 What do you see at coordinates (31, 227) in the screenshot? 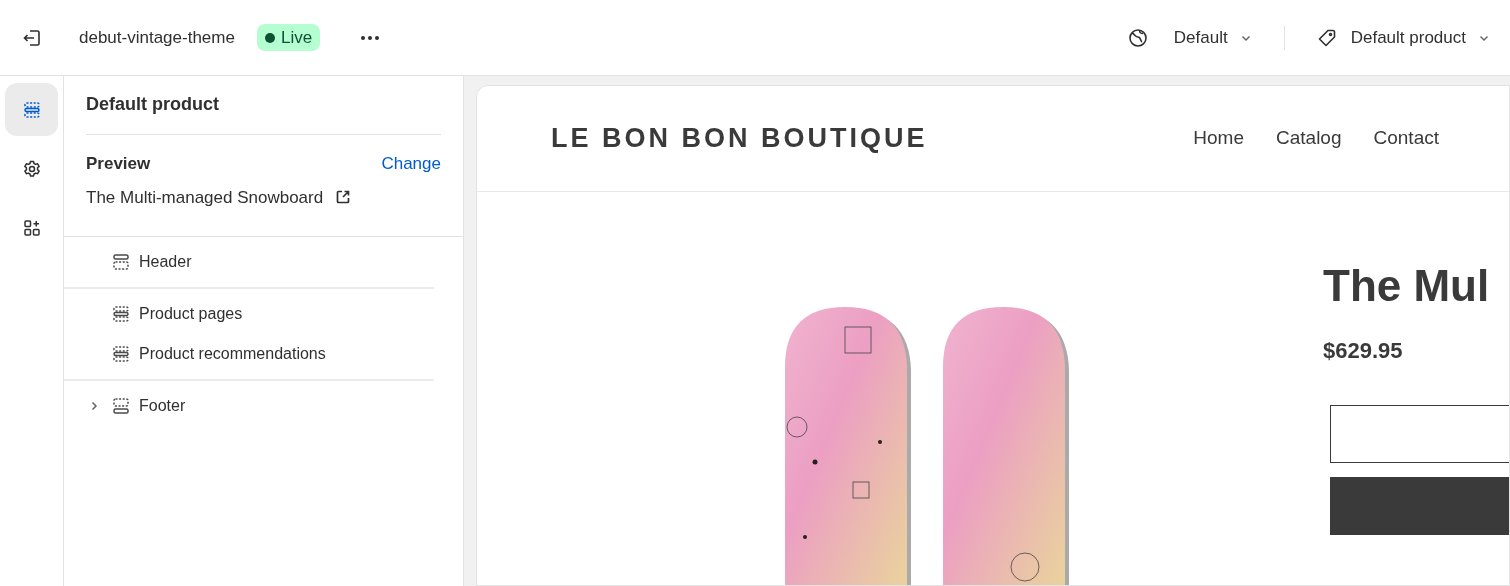
I see `apps-add-icon` at bounding box center [31, 227].